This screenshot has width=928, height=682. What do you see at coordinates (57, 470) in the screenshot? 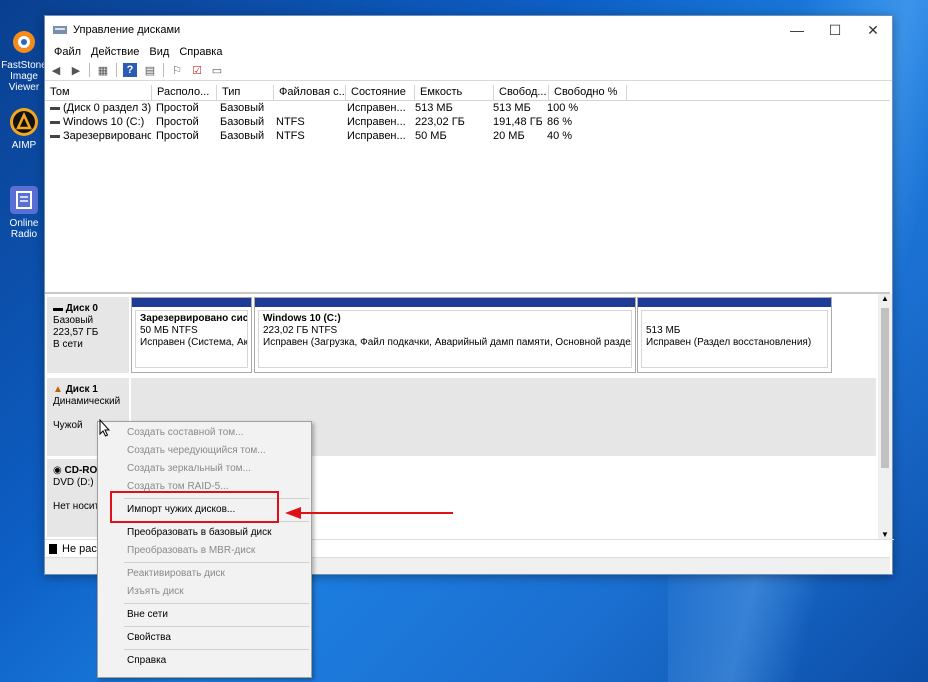
I see `cdrom-icon: ◉` at bounding box center [57, 470].